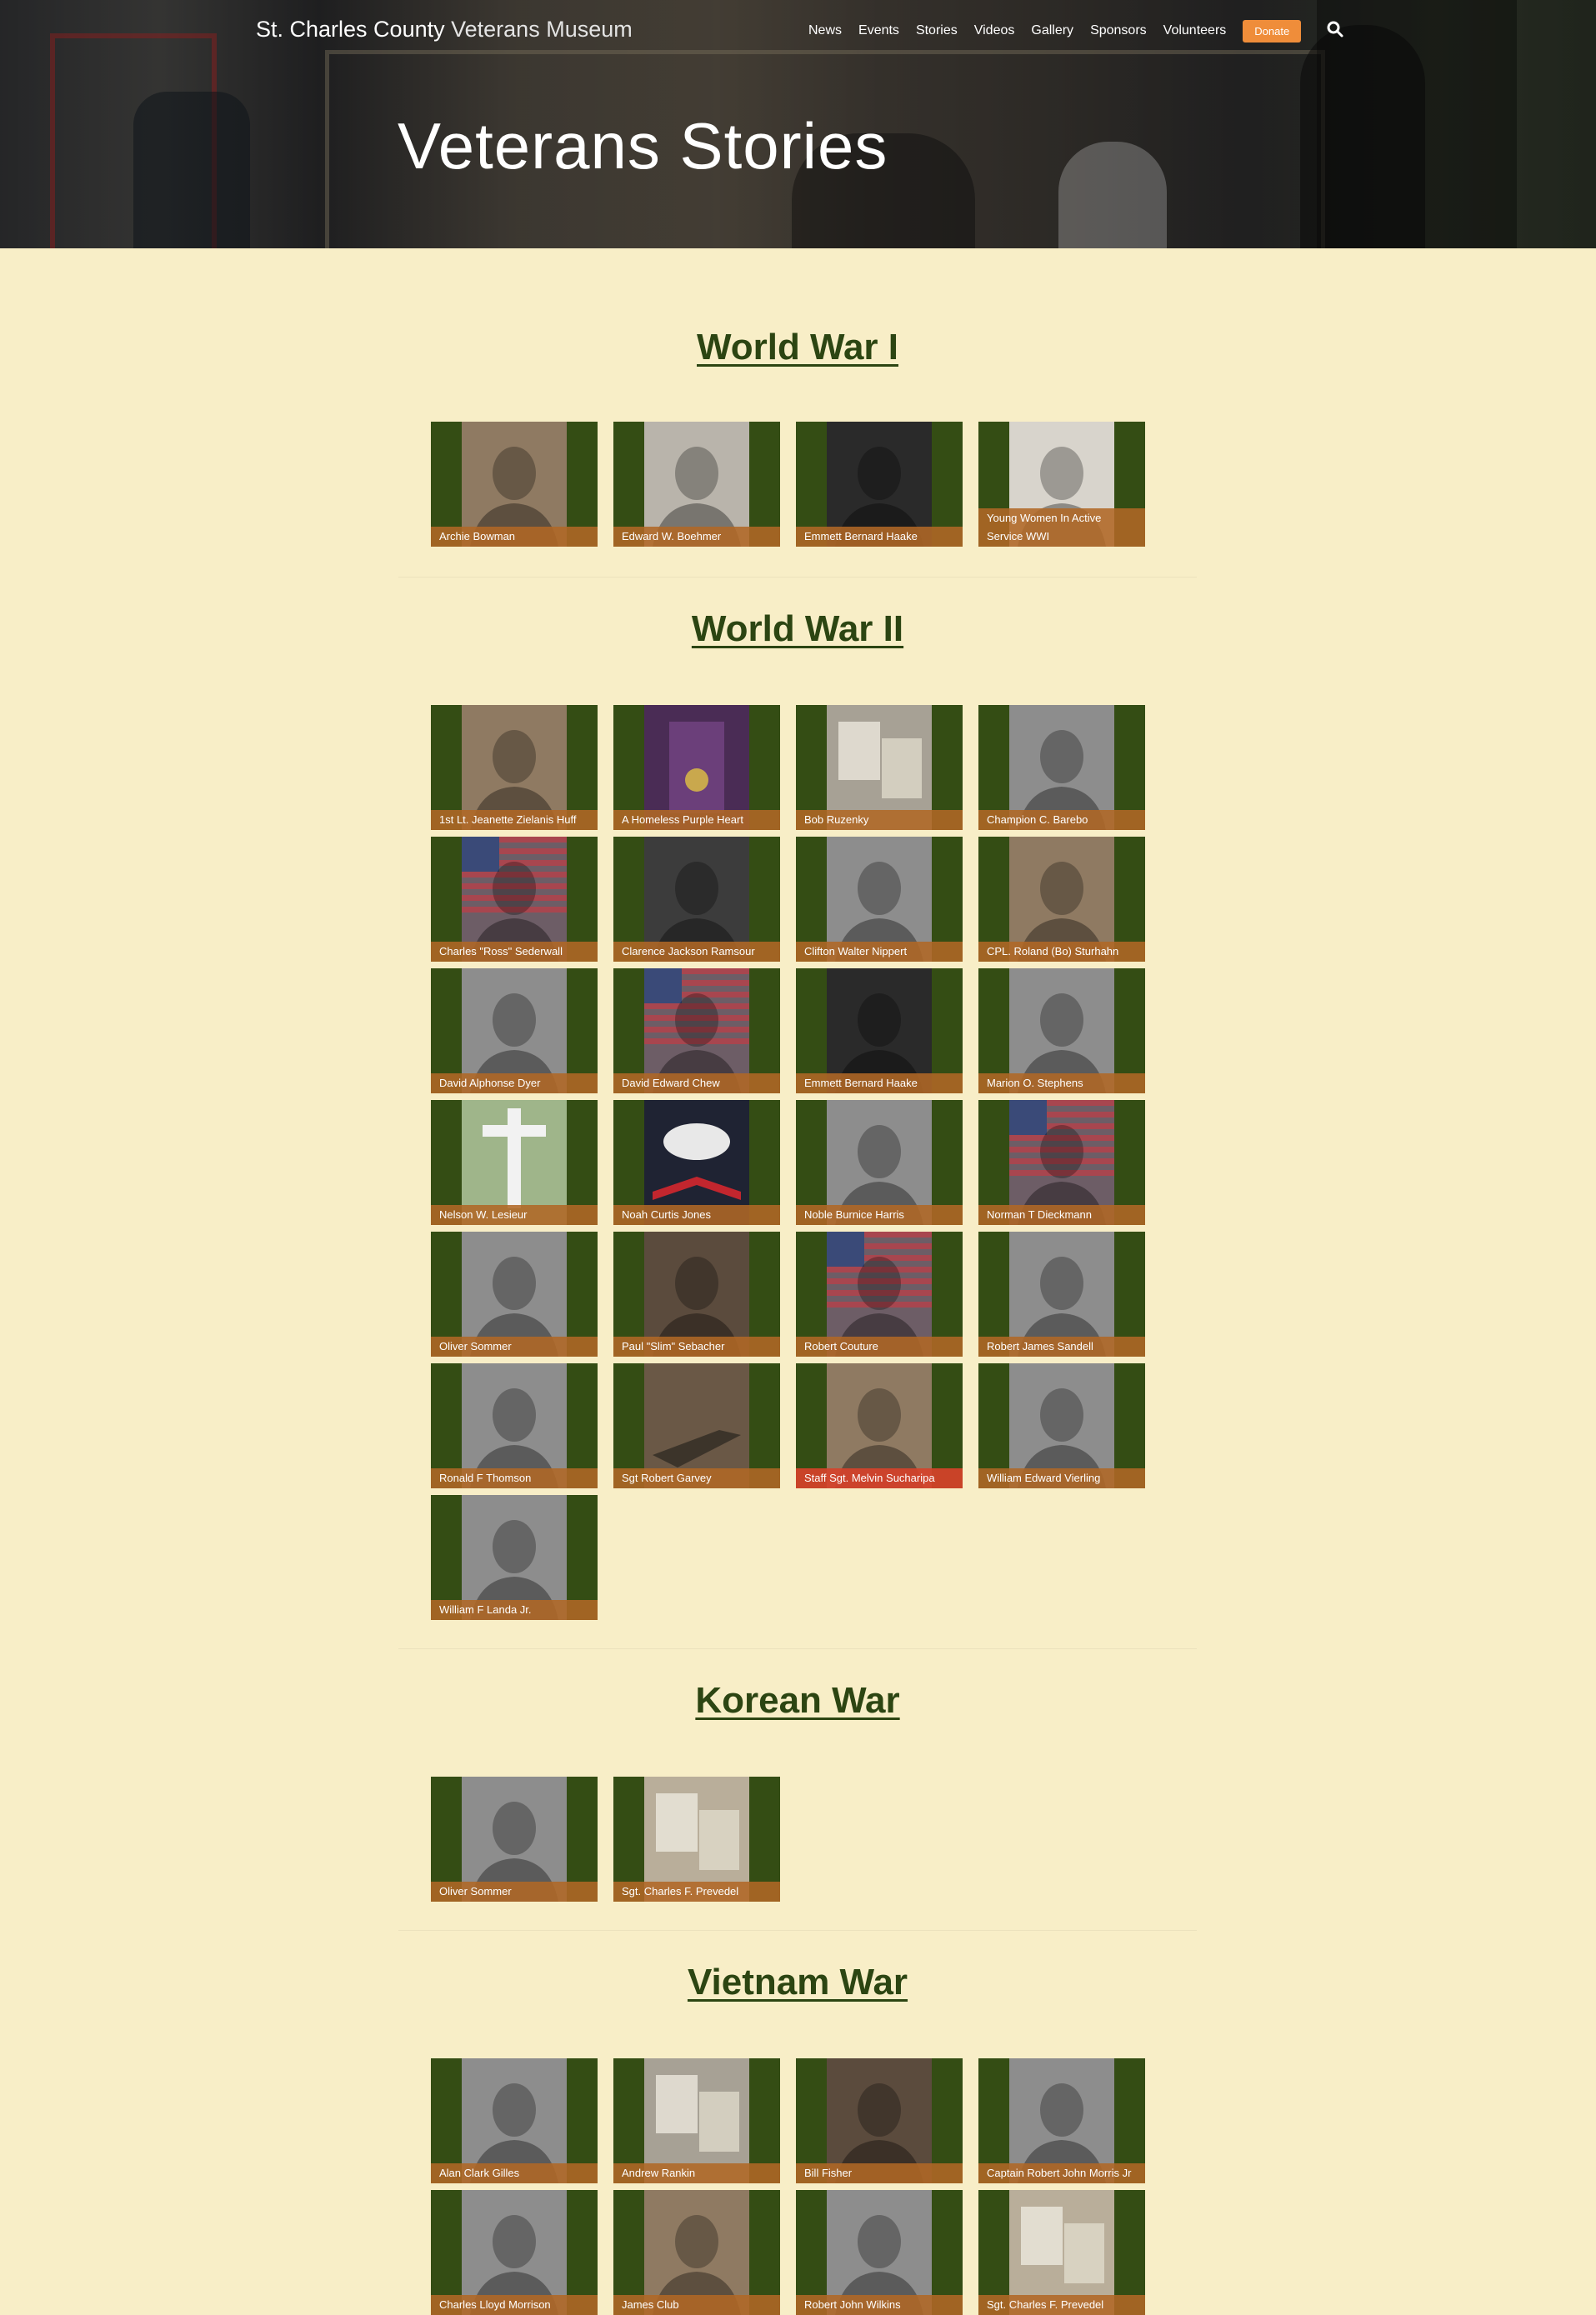 The image size is (1596, 2315). Describe the element at coordinates (879, 1215) in the screenshot. I see `story-card-label: Noble Burnice Harris` at that location.